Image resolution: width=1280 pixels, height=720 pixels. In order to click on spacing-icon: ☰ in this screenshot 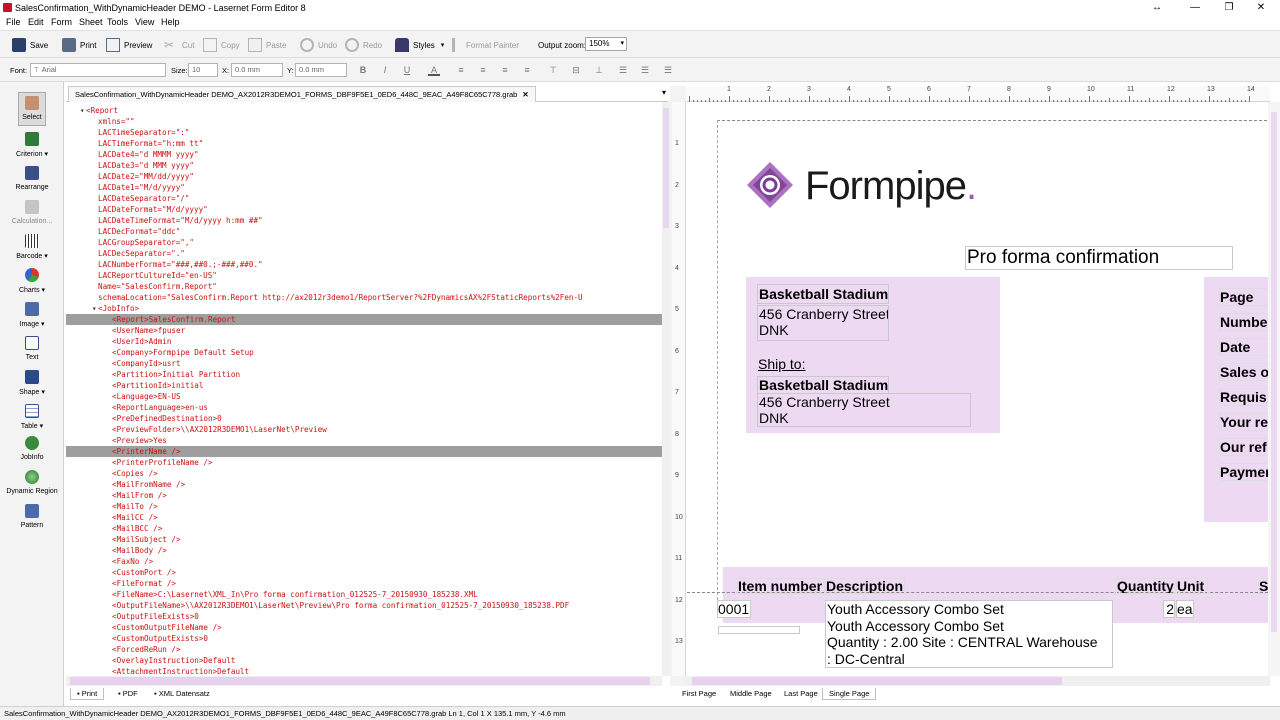, I will do `click(623, 70)`.